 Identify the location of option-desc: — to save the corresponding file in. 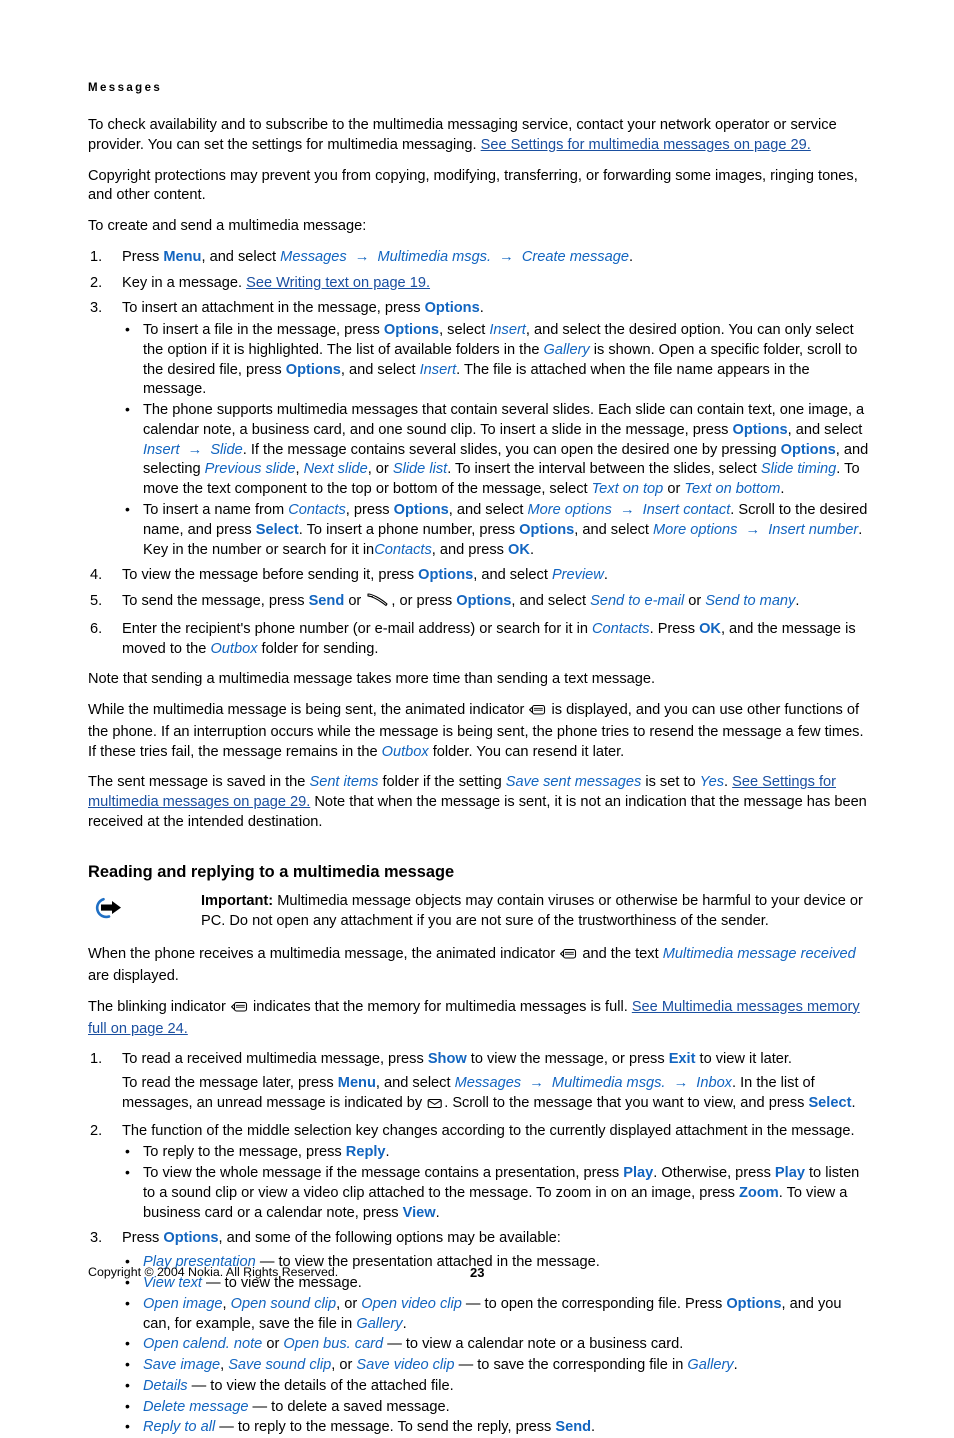
(571, 1365).